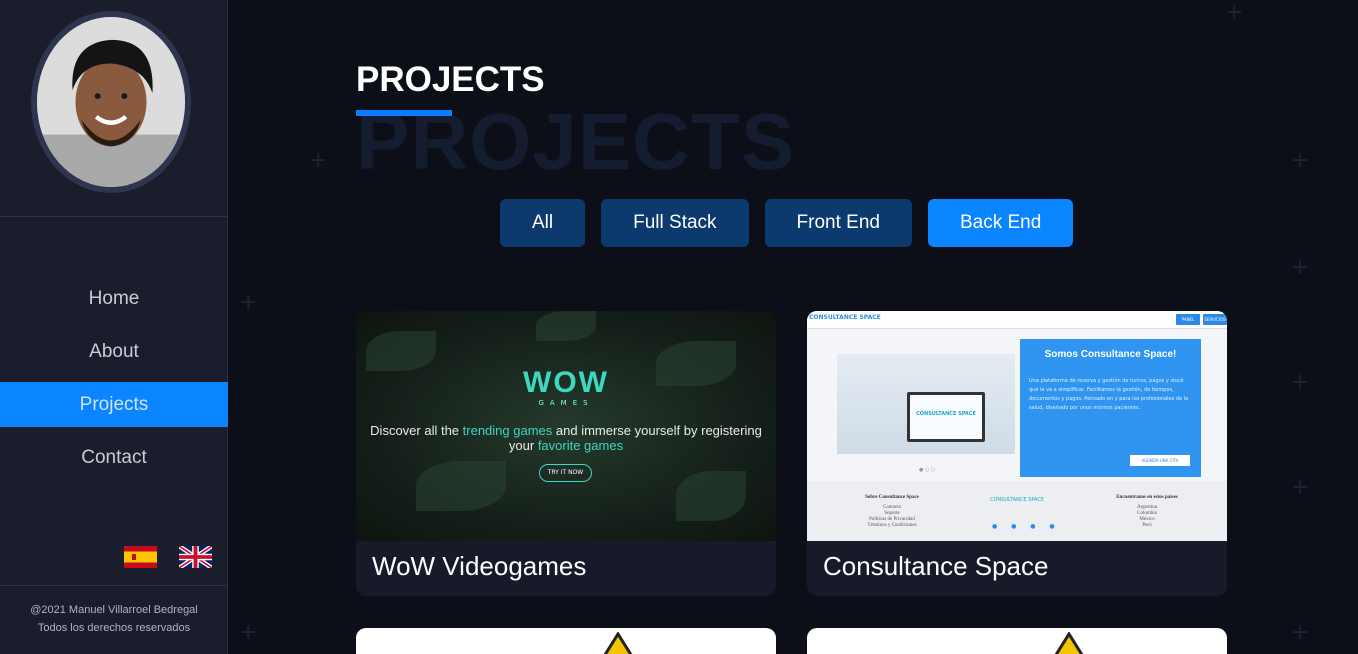  I want to click on section-title-underline, so click(404, 113).